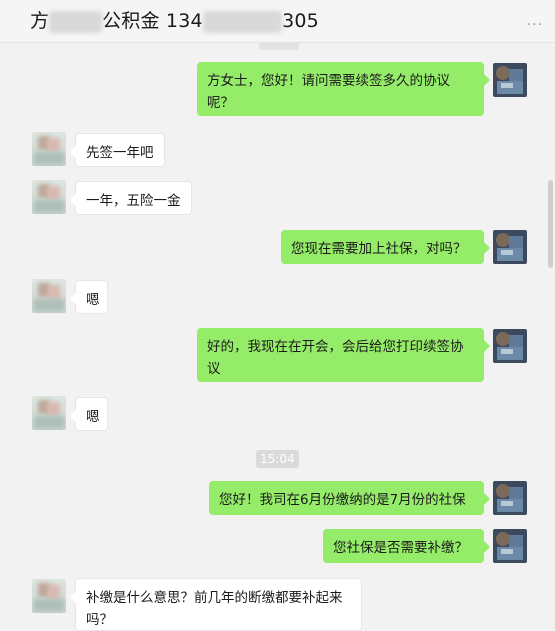 Image resolution: width=555 pixels, height=631 pixels. I want to click on message-bubble-sent: 好的，我现在在开会，会后给您打印续签协议, so click(343, 355).